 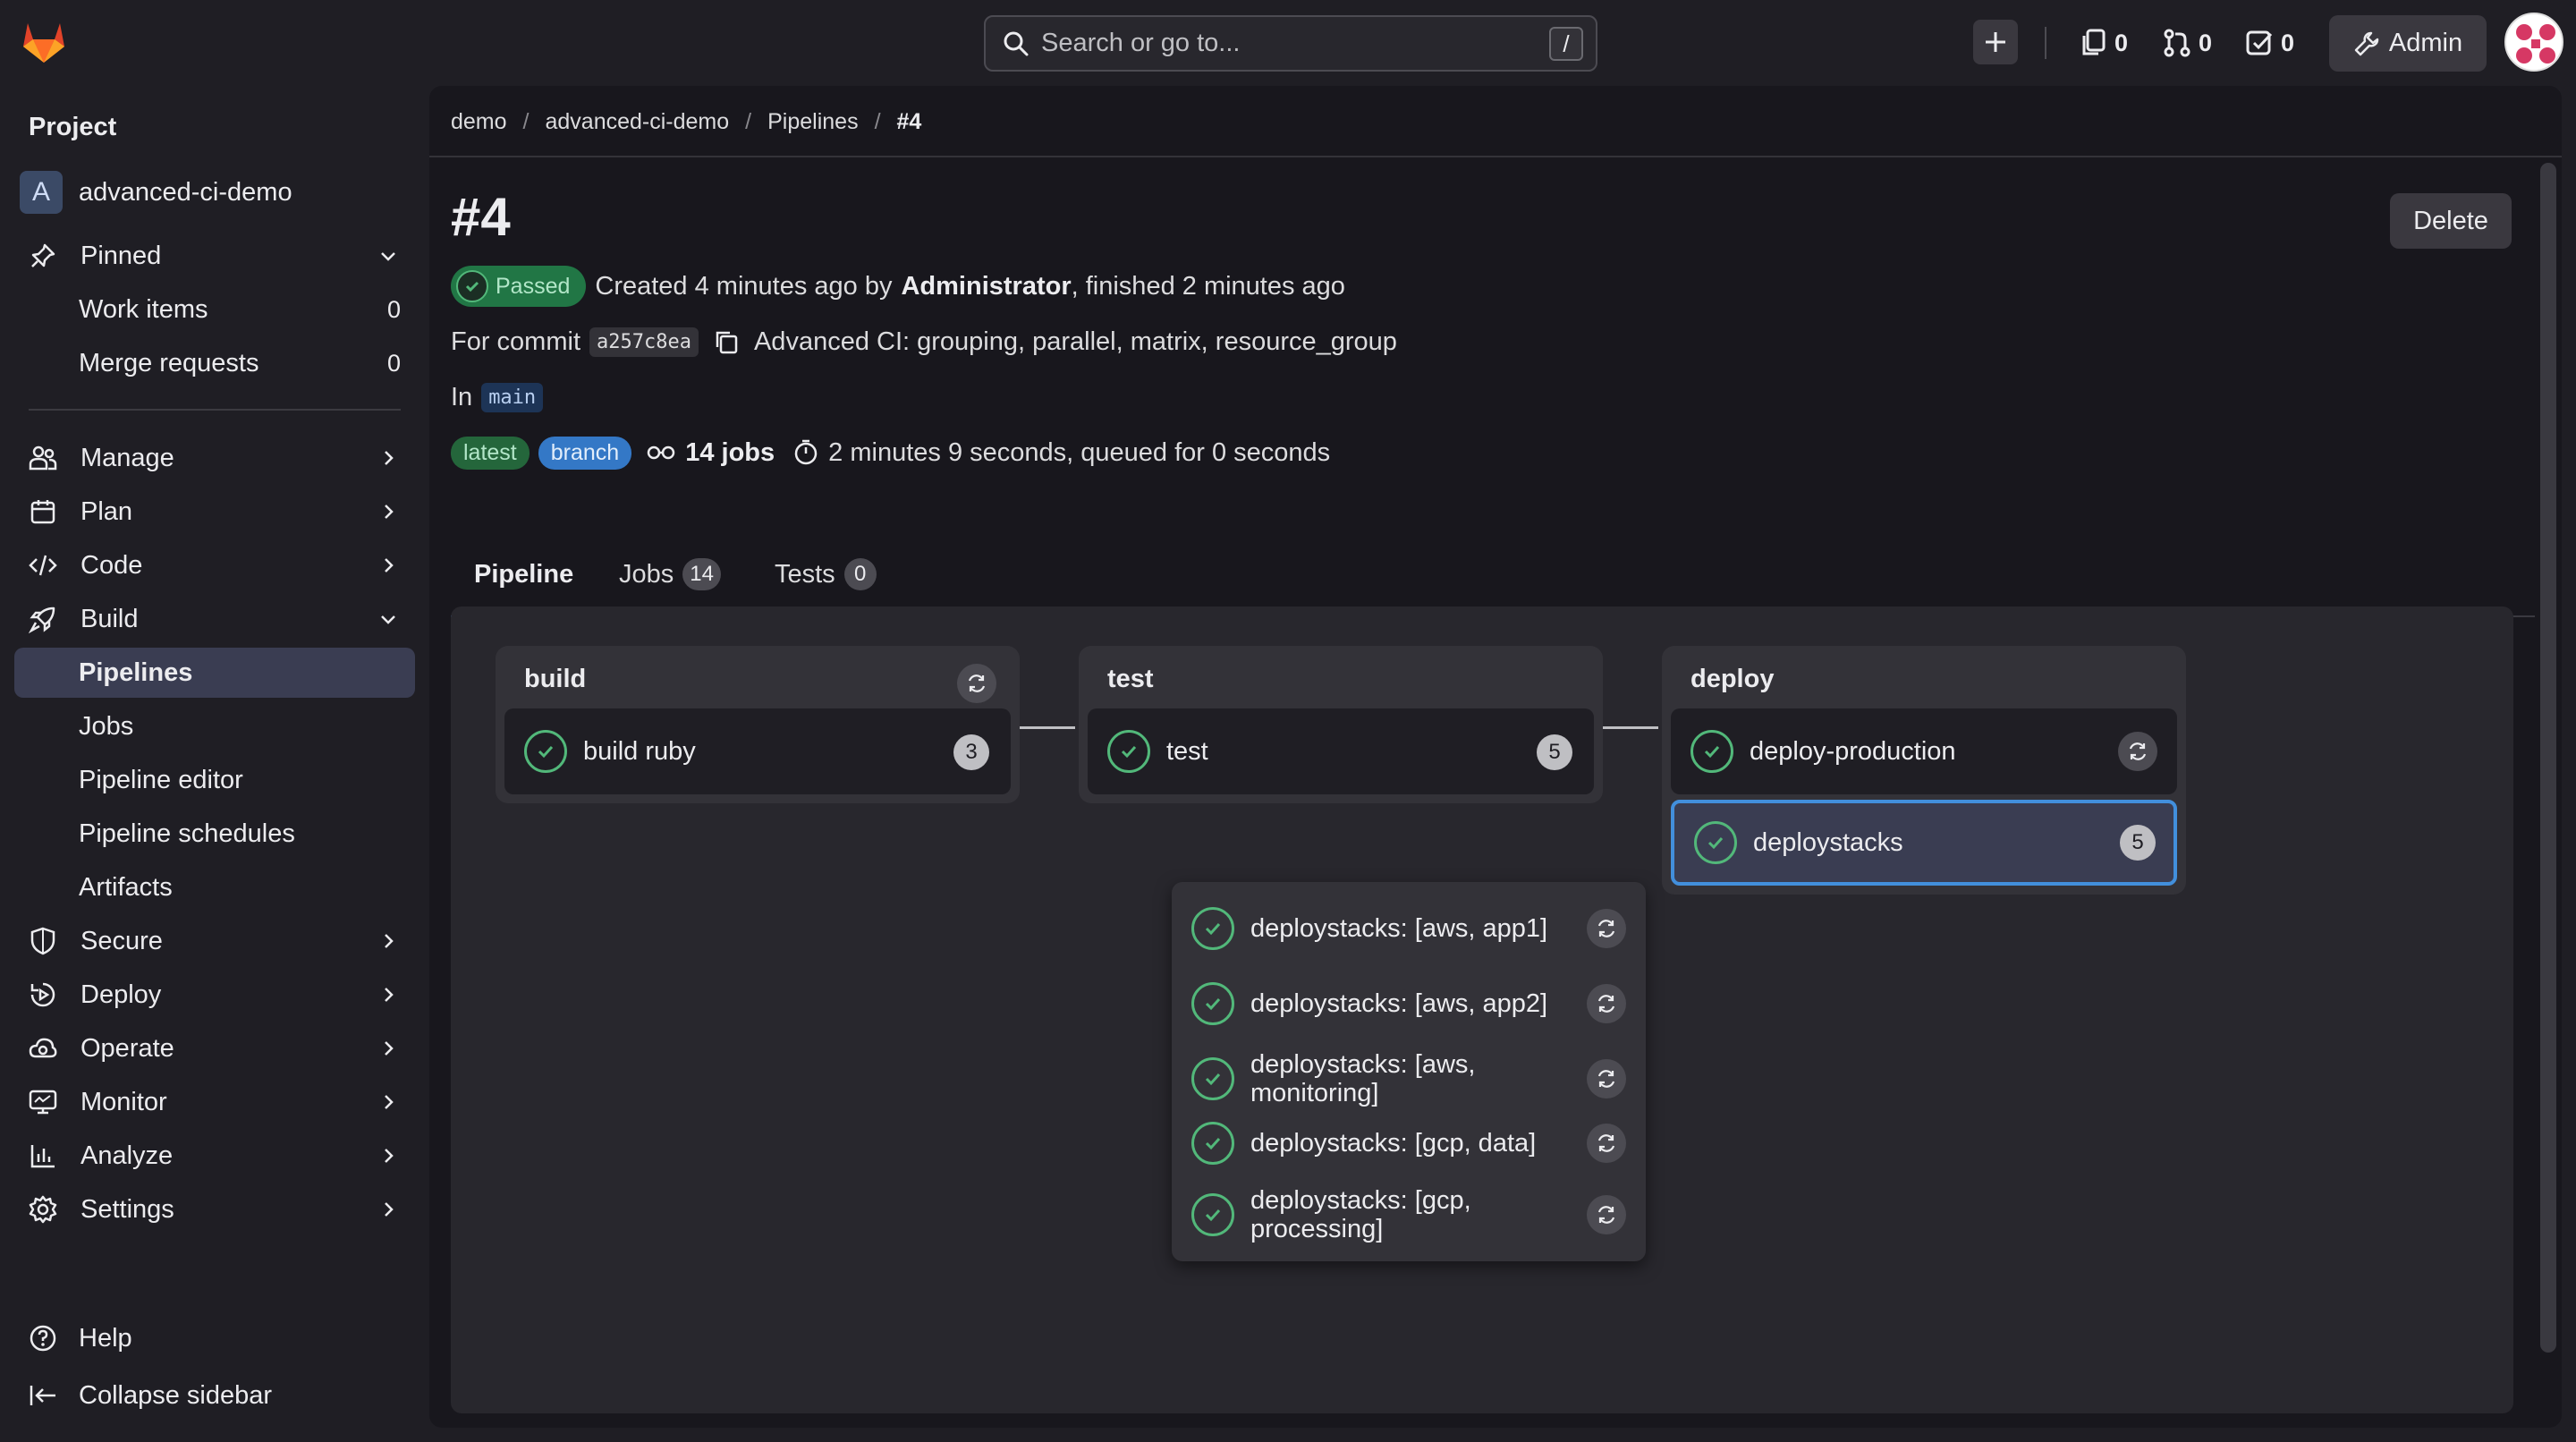 What do you see at coordinates (44, 42) in the screenshot?
I see `gitlab-logo-icon` at bounding box center [44, 42].